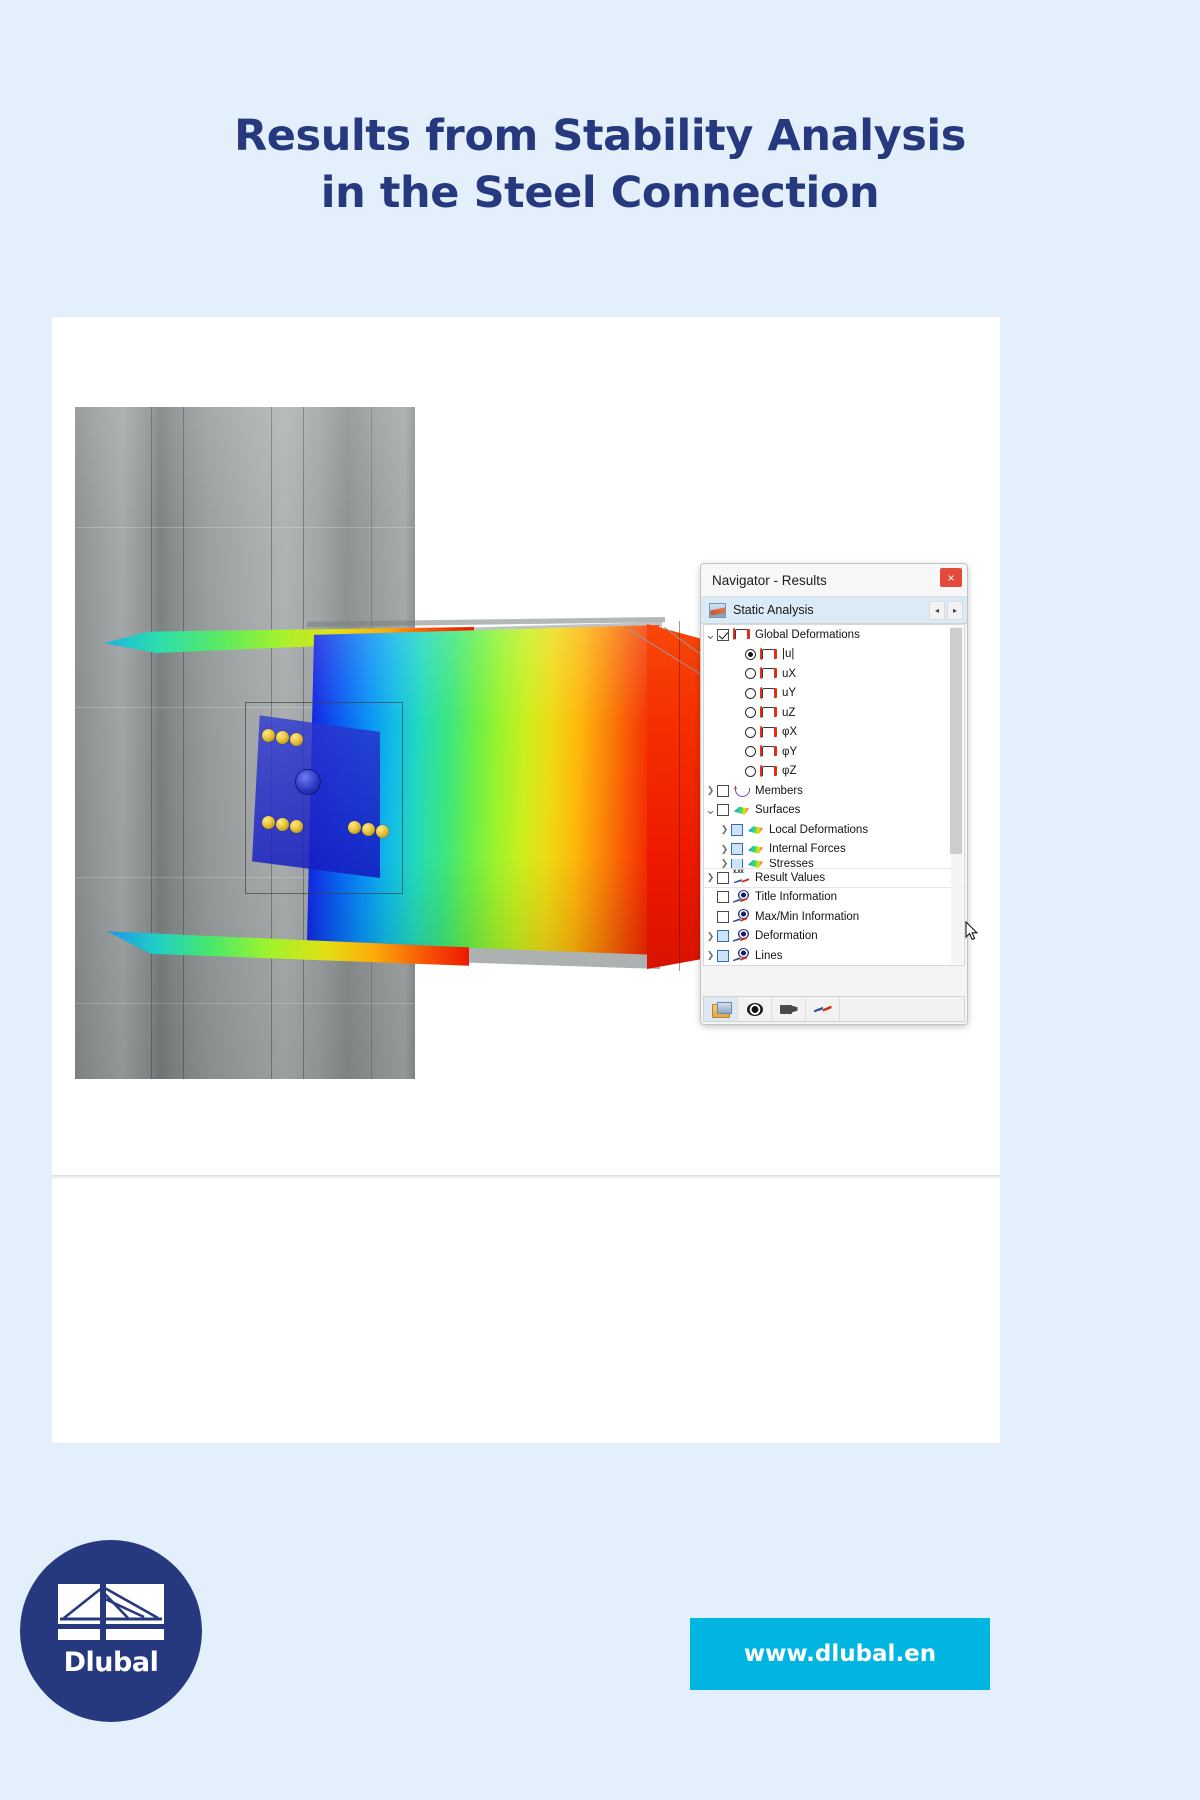  I want to click on tree-item-x: · φX, so click(834, 733).